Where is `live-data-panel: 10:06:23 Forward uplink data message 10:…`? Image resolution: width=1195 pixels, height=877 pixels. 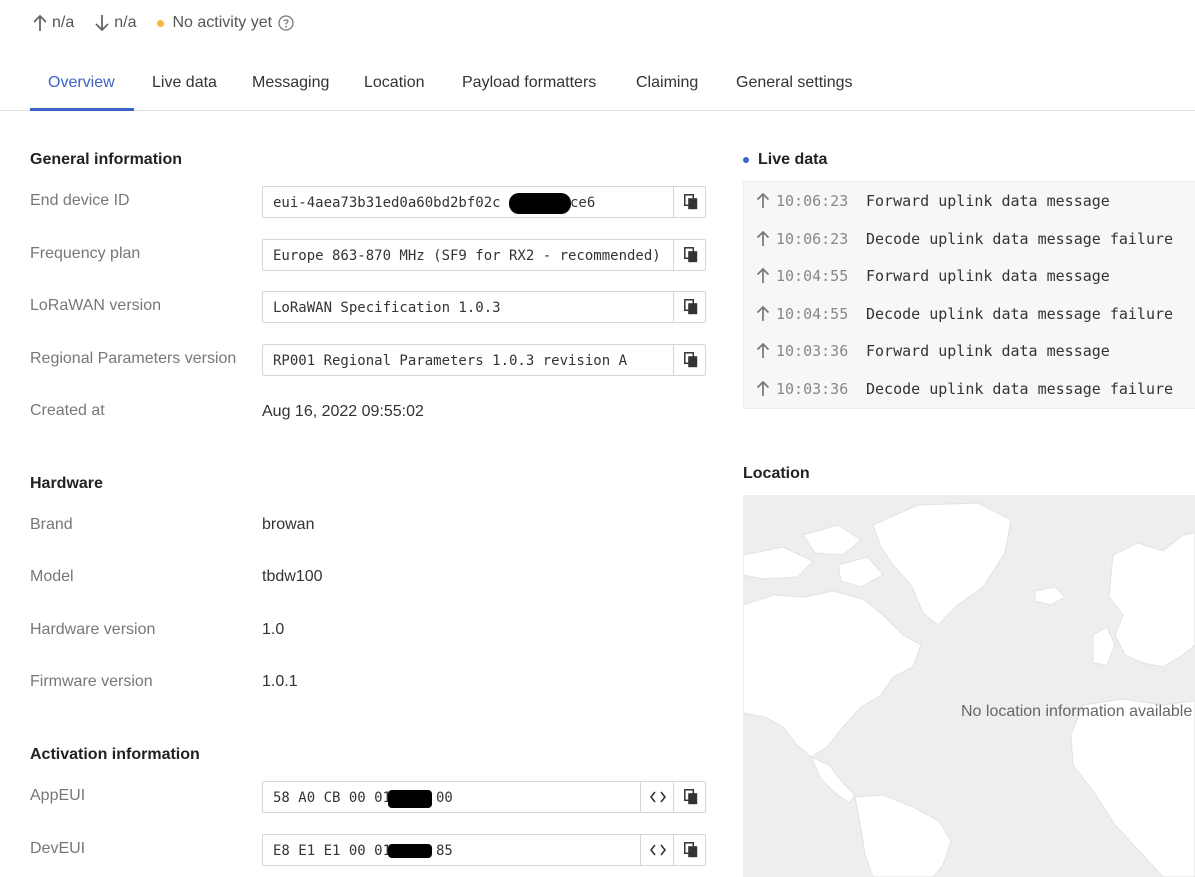
live-data-panel: 10:06:23 Forward uplink data message 10:… is located at coordinates (969, 295).